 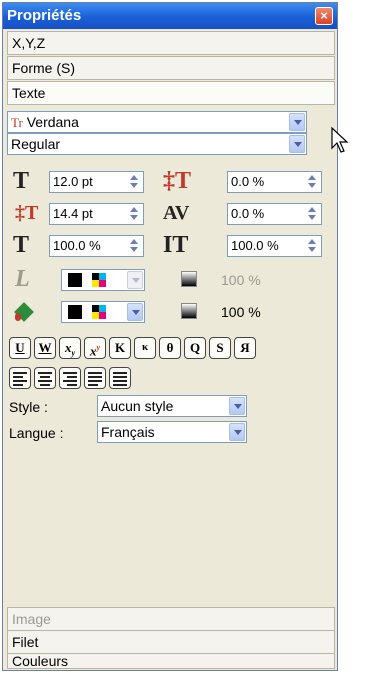 I want to click on fill-swatch, so click(x=75, y=312).